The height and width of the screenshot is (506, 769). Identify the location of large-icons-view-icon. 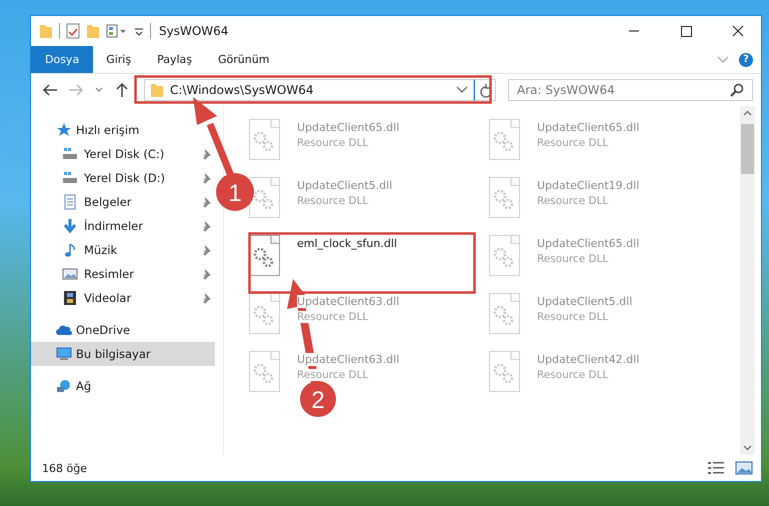
(744, 468).